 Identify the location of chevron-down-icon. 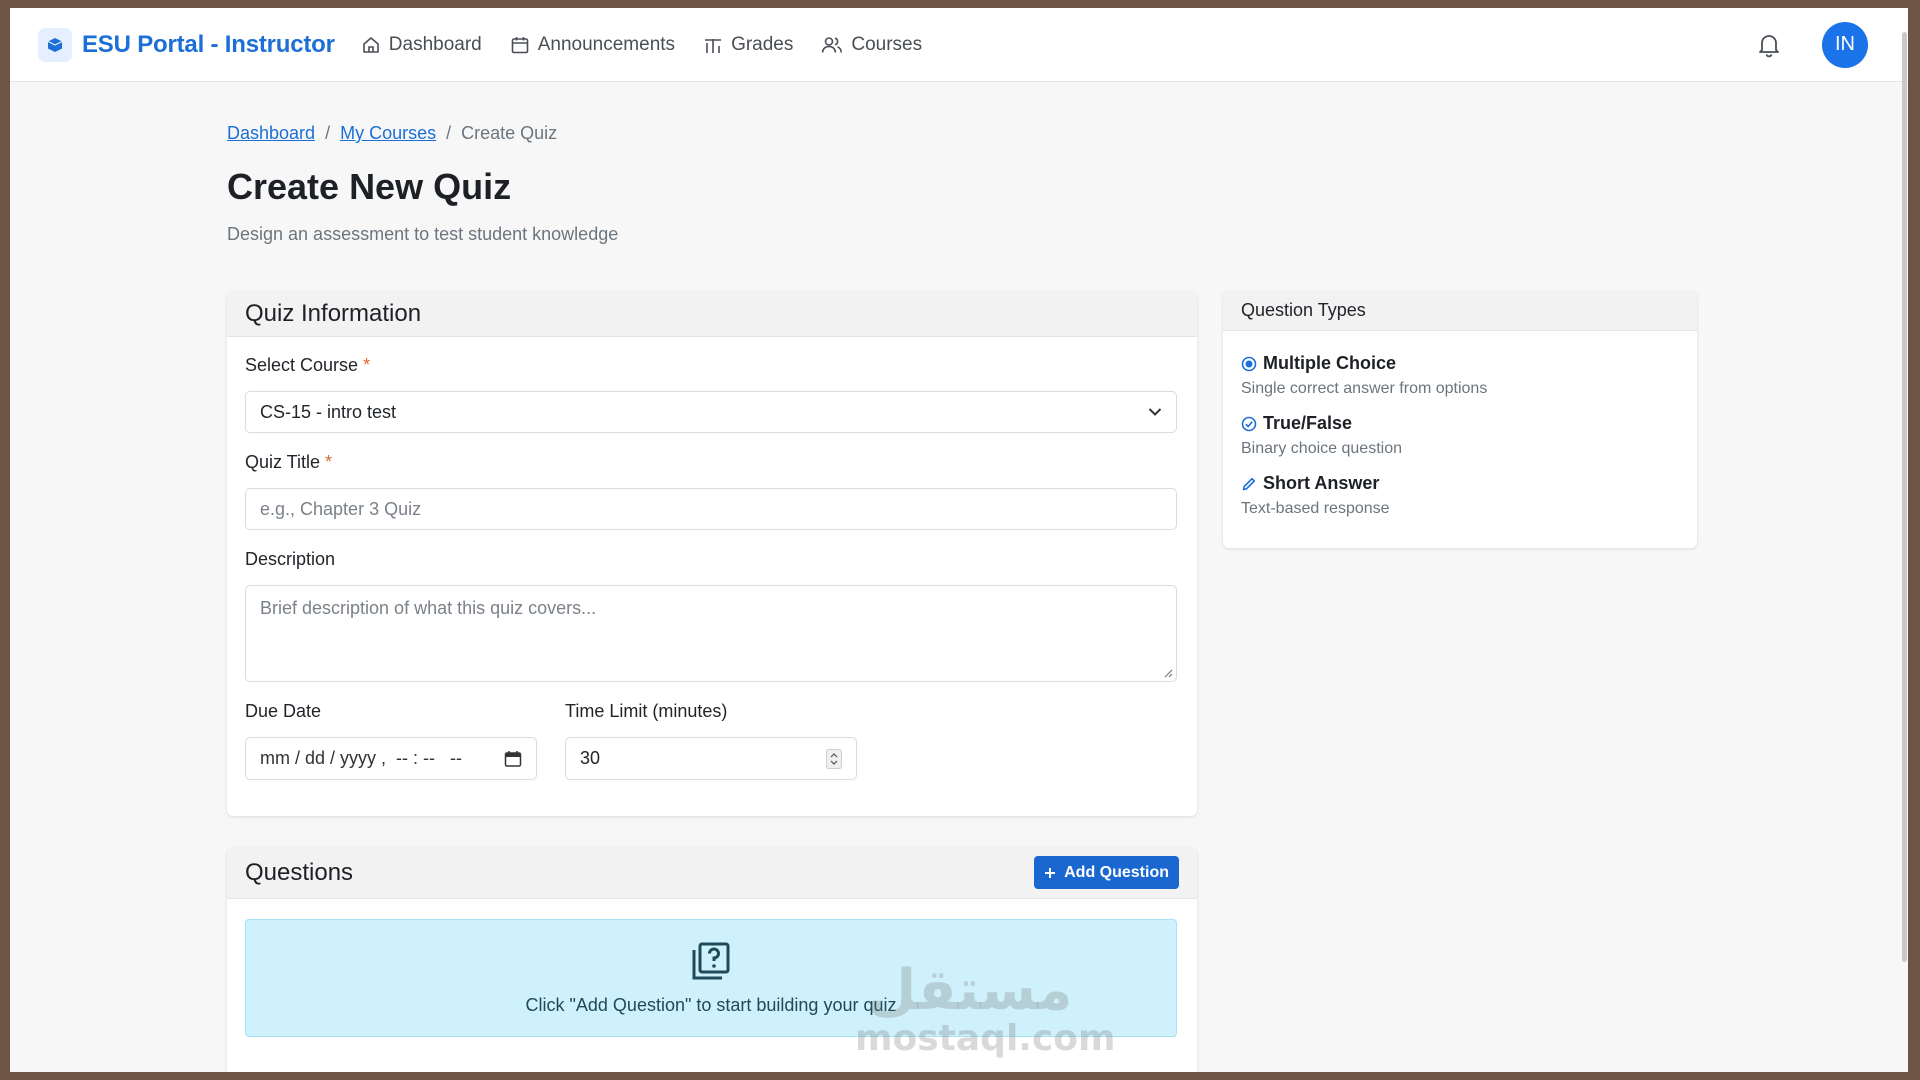
(1155, 412).